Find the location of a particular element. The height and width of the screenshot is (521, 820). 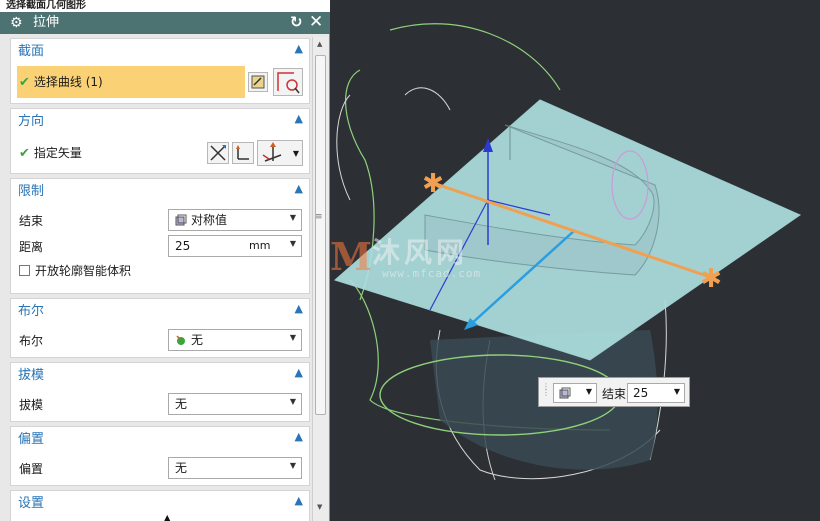

boolean-title: 布尔 is located at coordinates (31, 312).